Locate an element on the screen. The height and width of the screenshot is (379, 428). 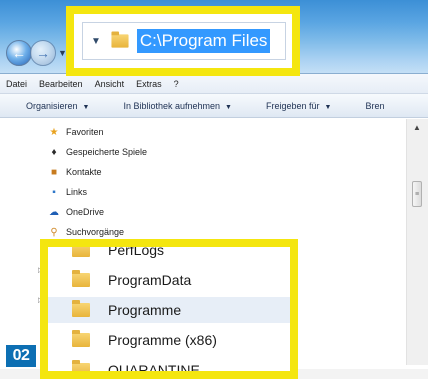
scroll-up-icon: ▲ is located at coordinates (417, 127).